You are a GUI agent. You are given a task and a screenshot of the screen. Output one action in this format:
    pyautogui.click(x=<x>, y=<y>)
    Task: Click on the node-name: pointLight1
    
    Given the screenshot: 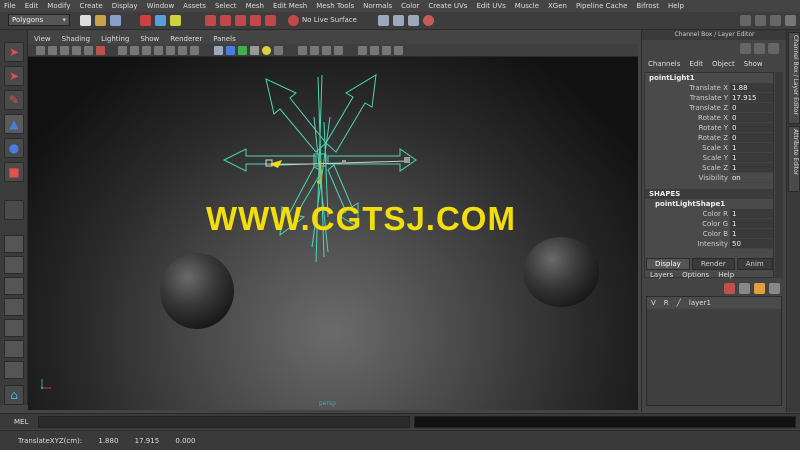 What is the action you would take?
    pyautogui.click(x=709, y=78)
    